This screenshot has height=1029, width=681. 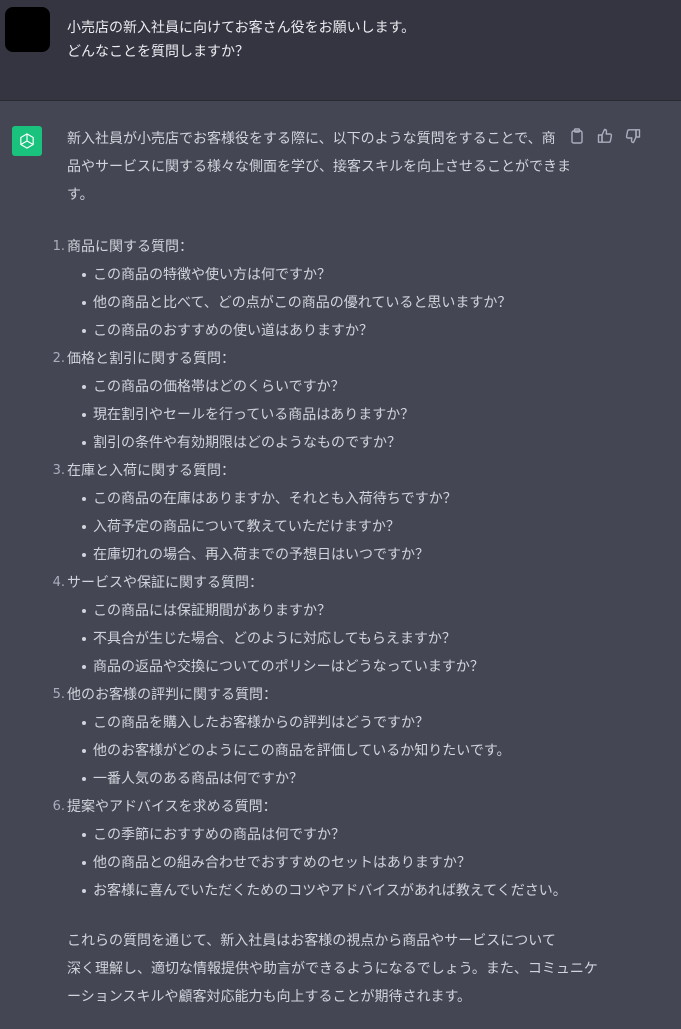 I want to click on section-number: 4., so click(x=58, y=582).